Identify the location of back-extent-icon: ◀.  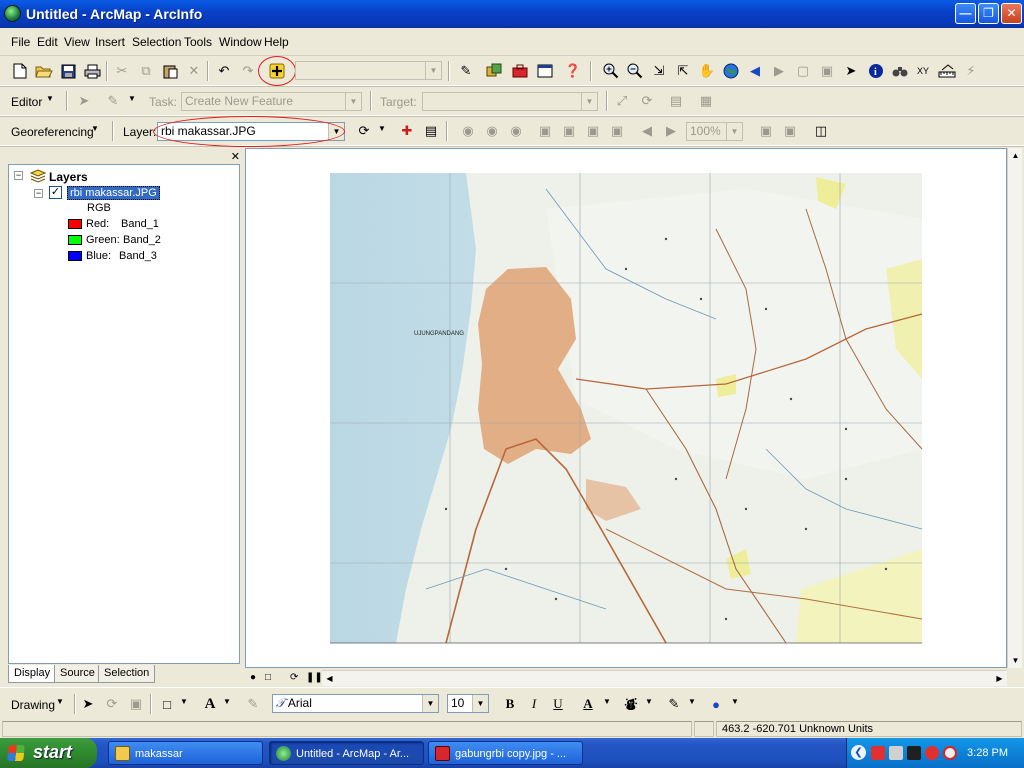
(755, 71).